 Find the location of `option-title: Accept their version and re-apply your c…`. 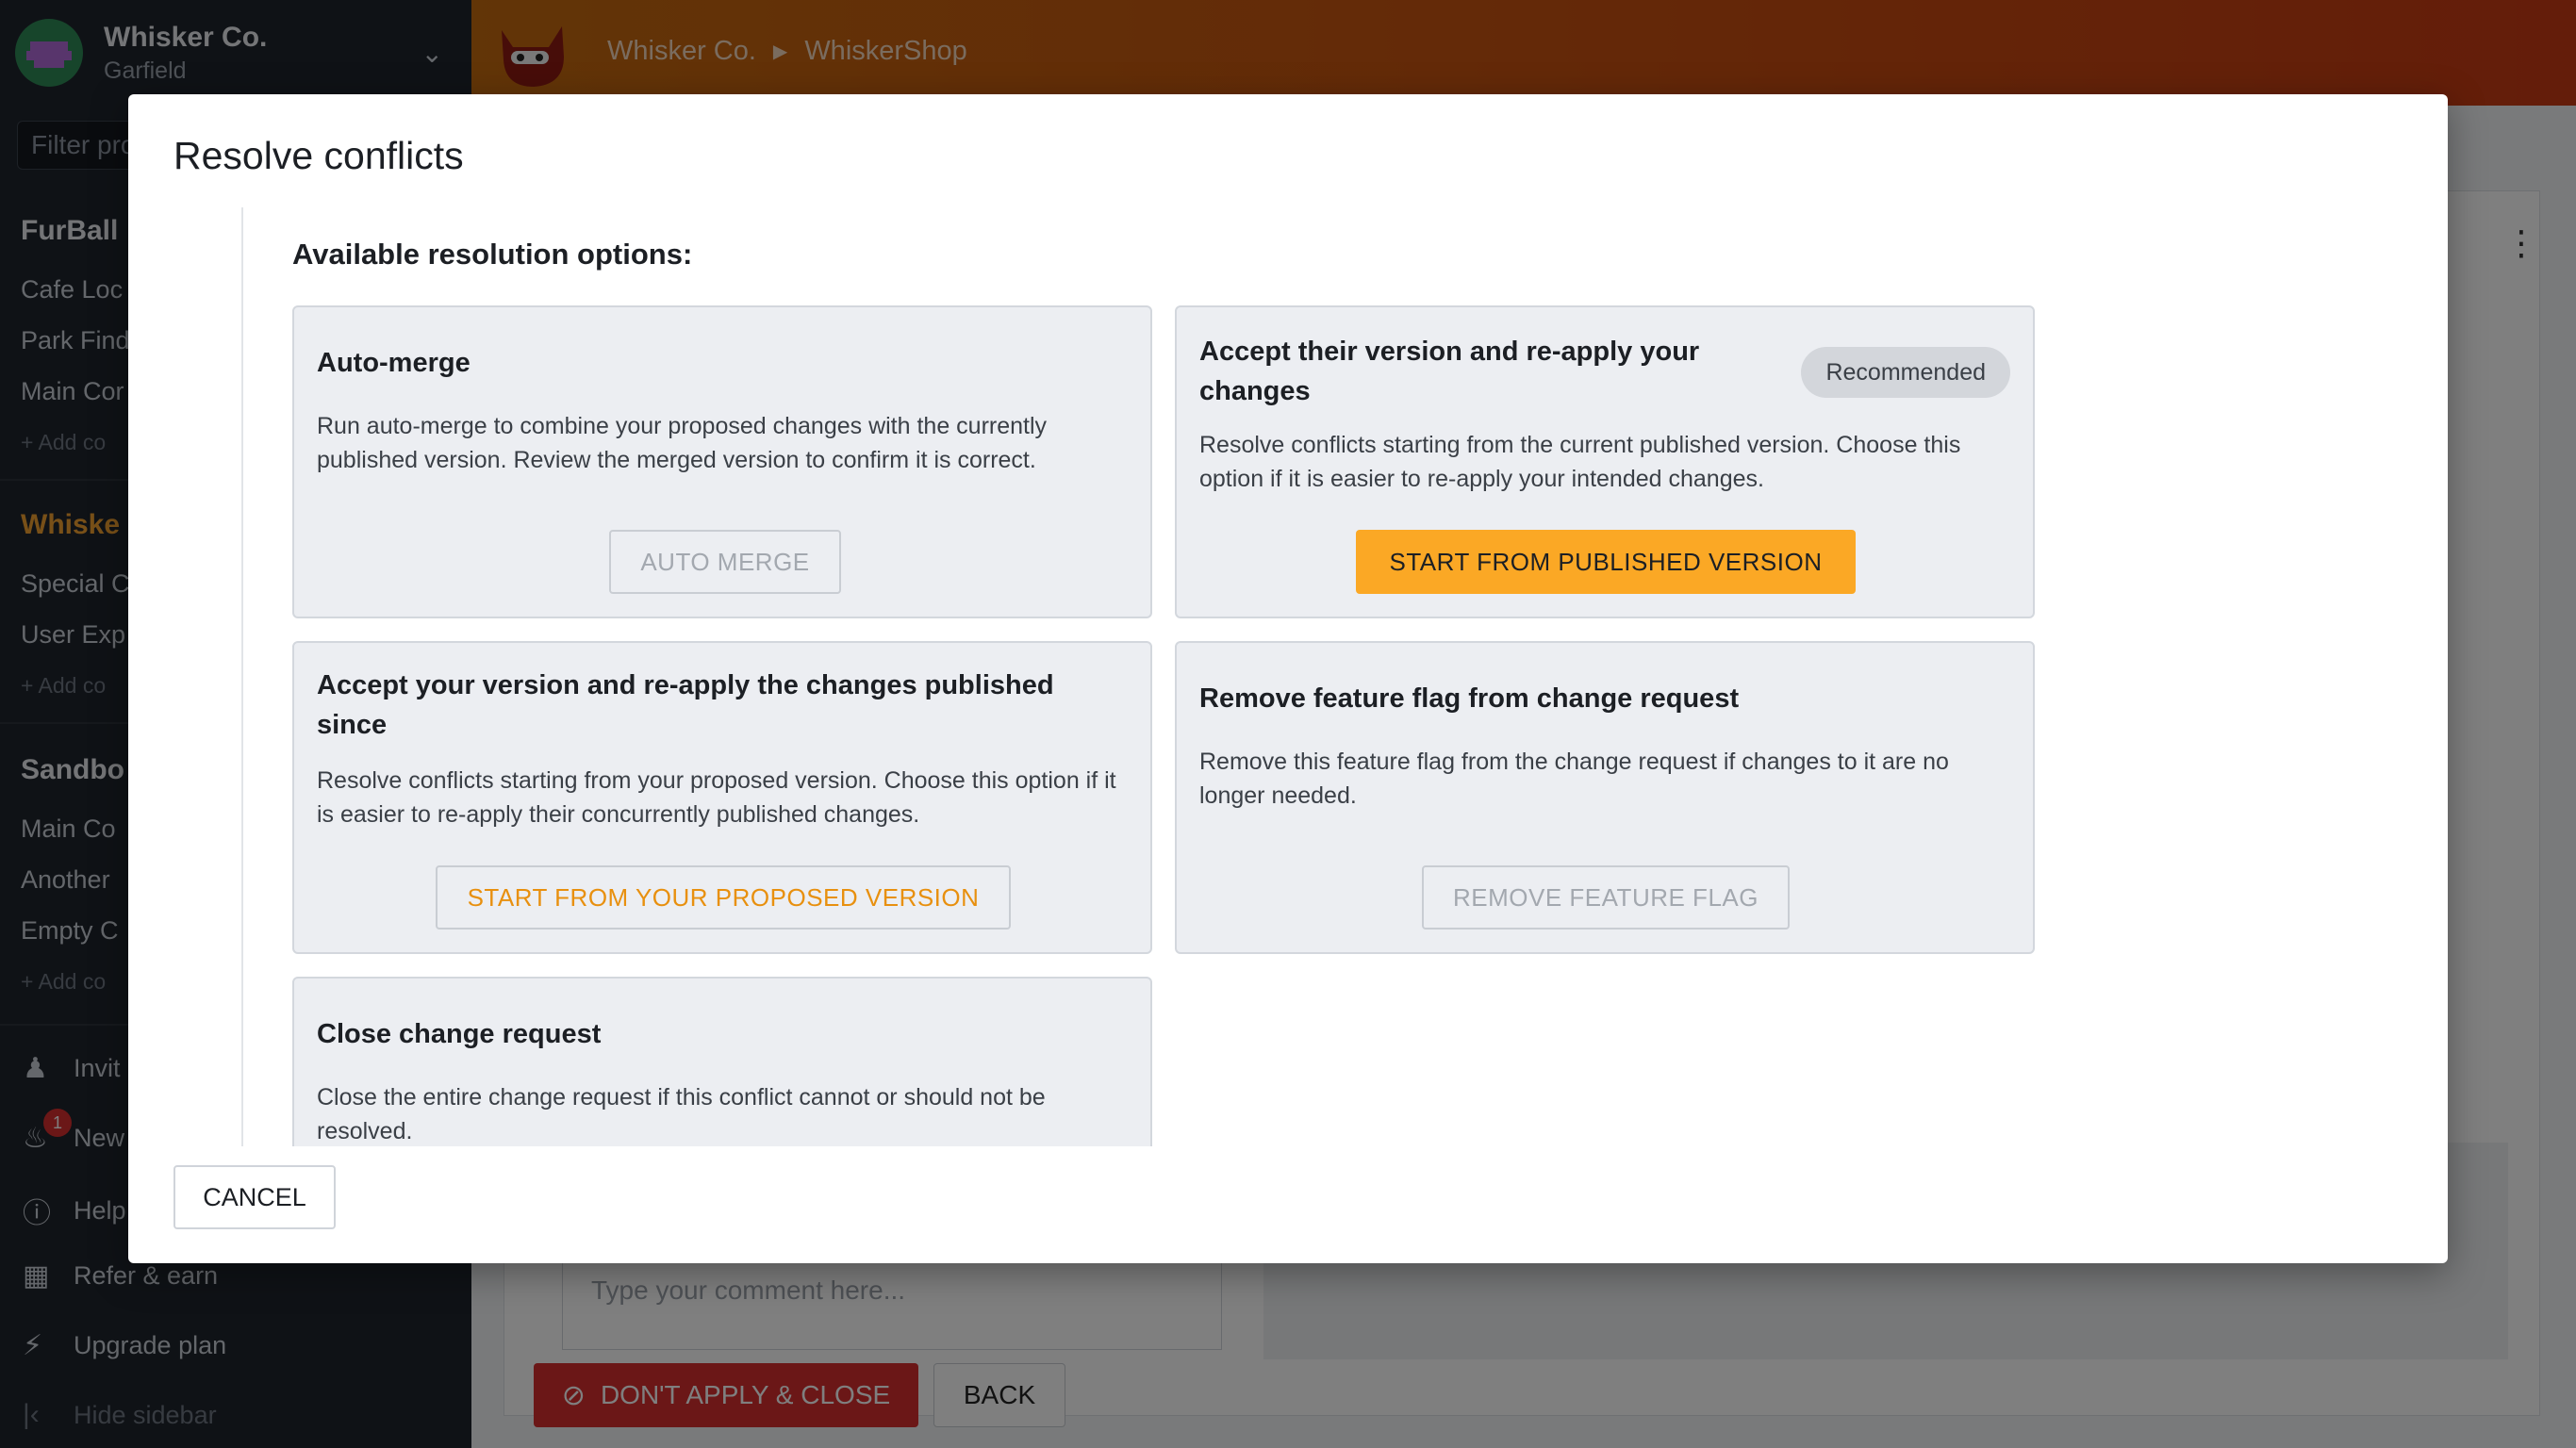

option-title: Accept their version and re-apply your c… is located at coordinates (1449, 371).